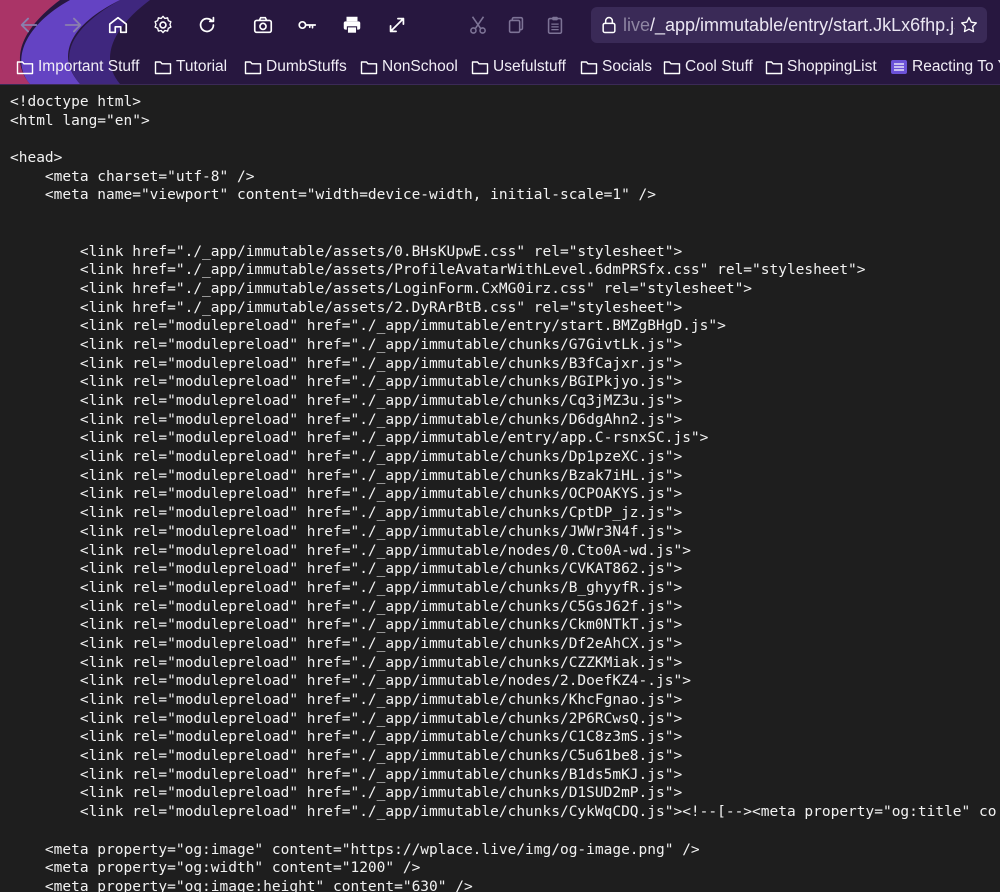 The image size is (1000, 892). I want to click on back-icon, so click(29, 25).